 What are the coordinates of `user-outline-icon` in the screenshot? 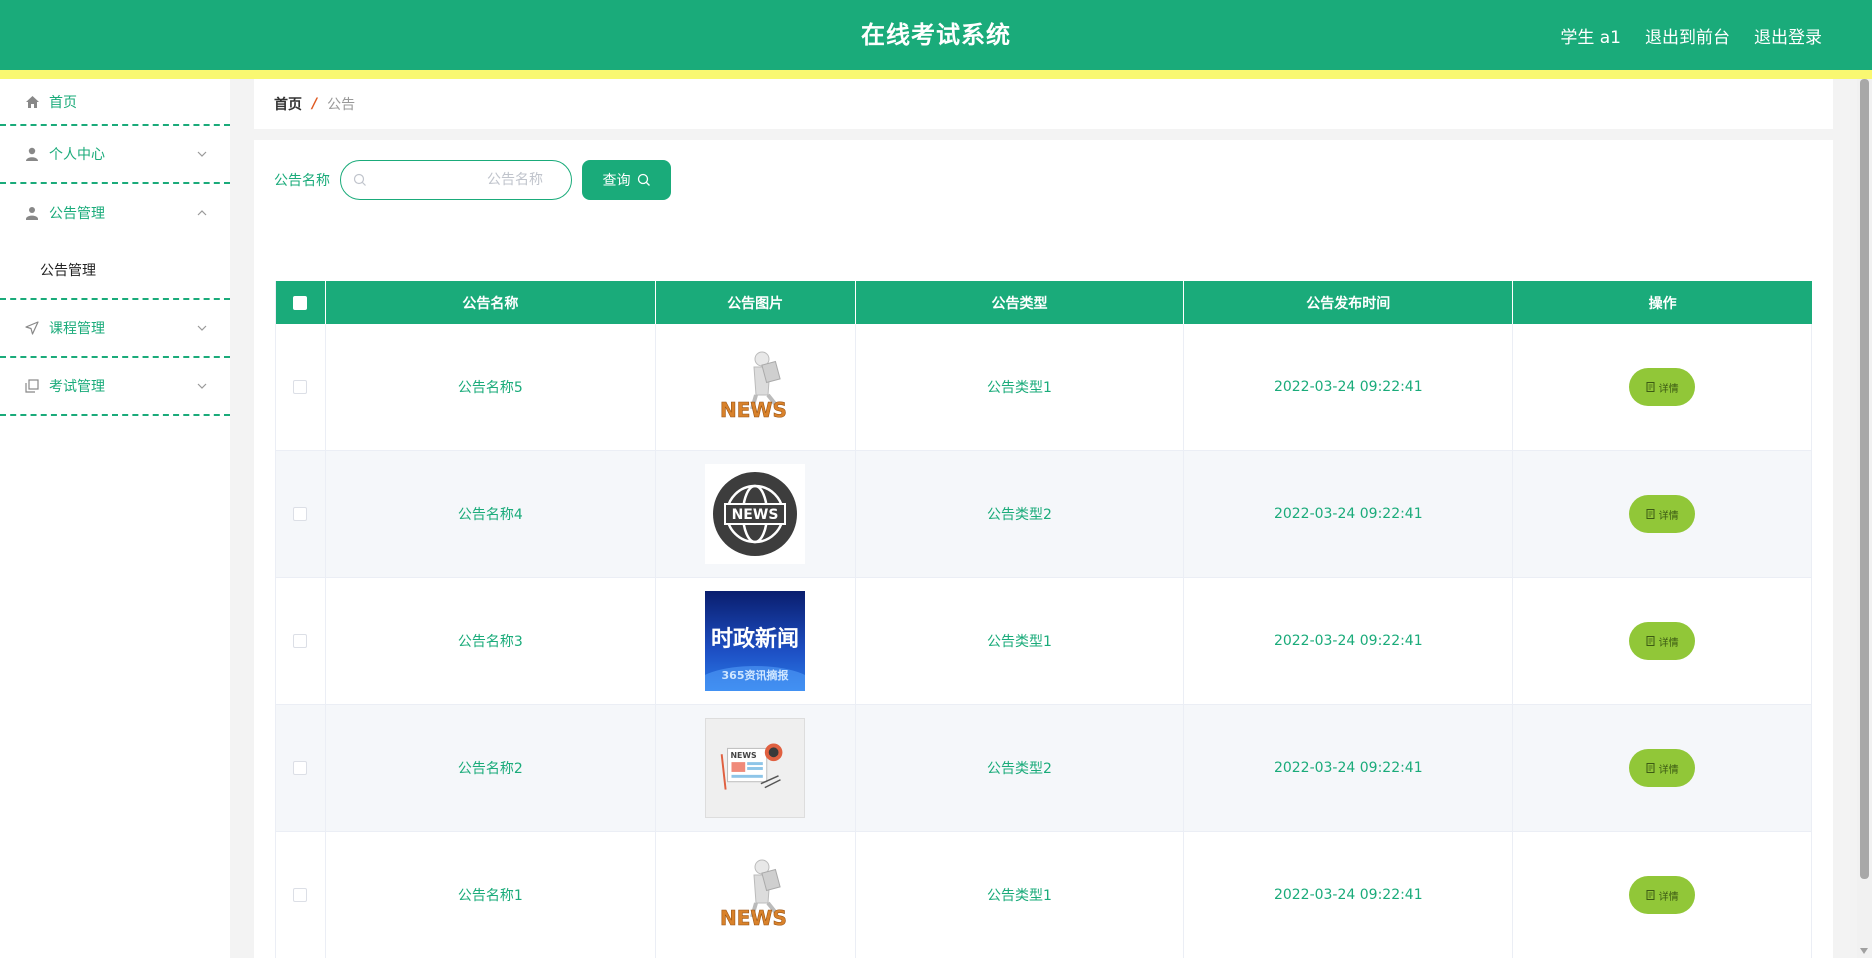 It's located at (32, 213).